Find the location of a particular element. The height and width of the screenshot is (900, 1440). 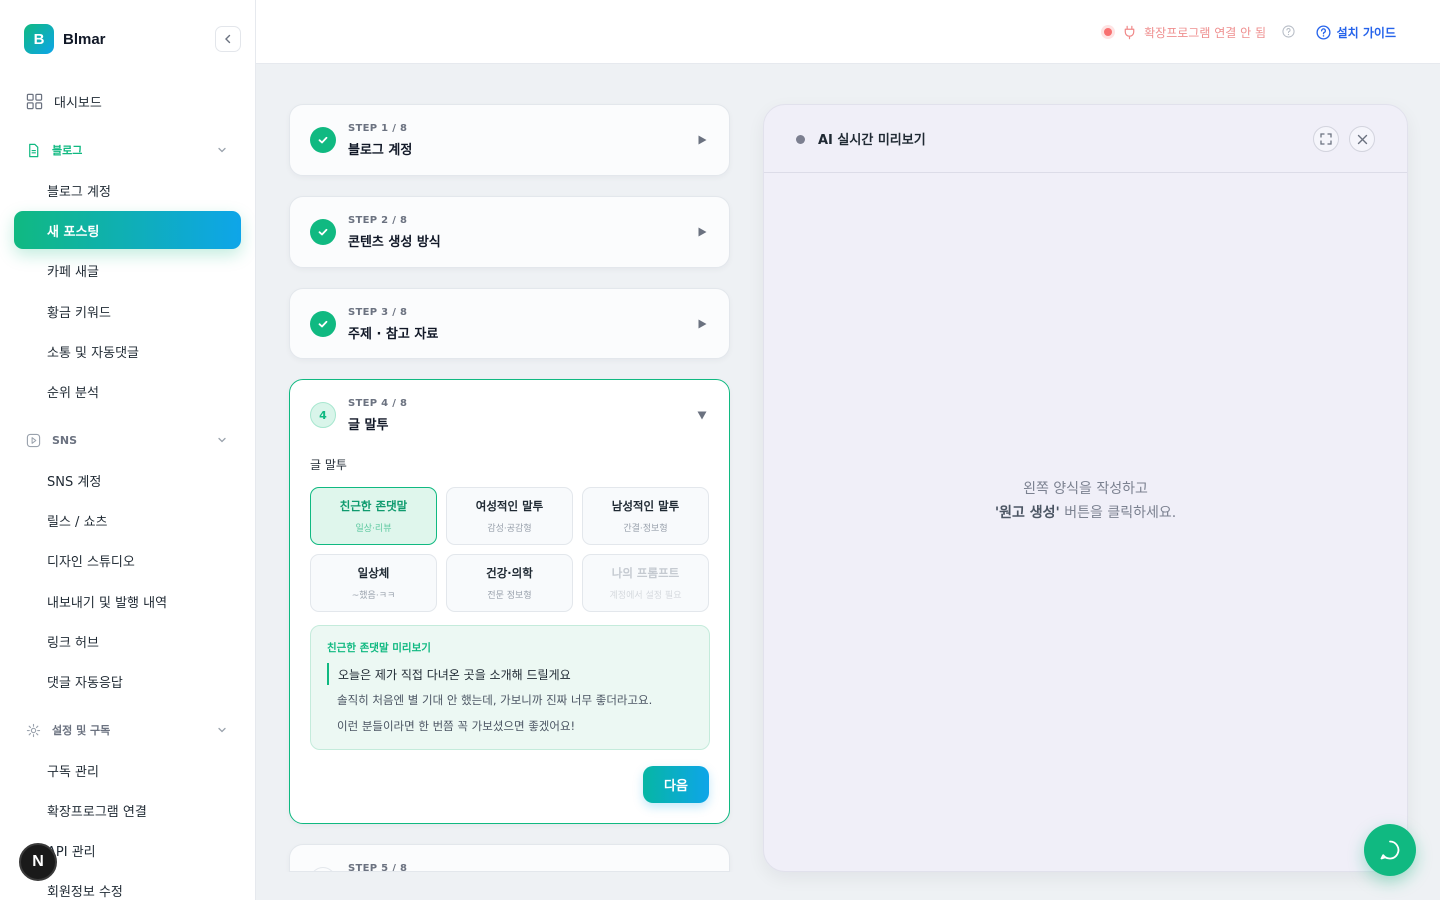

tone-preview-line: 이런 분들이라면 한 번쯤 꼭 가보셨으면 좋겠어요! is located at coordinates (456, 726).